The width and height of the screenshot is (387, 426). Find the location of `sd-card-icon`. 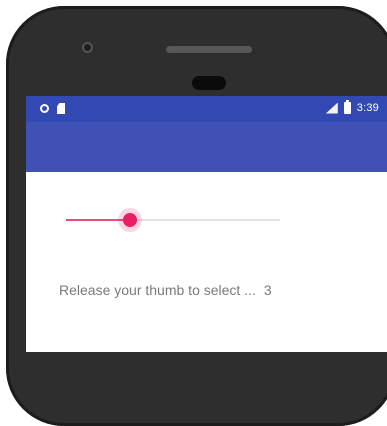

sd-card-icon is located at coordinates (61, 108).